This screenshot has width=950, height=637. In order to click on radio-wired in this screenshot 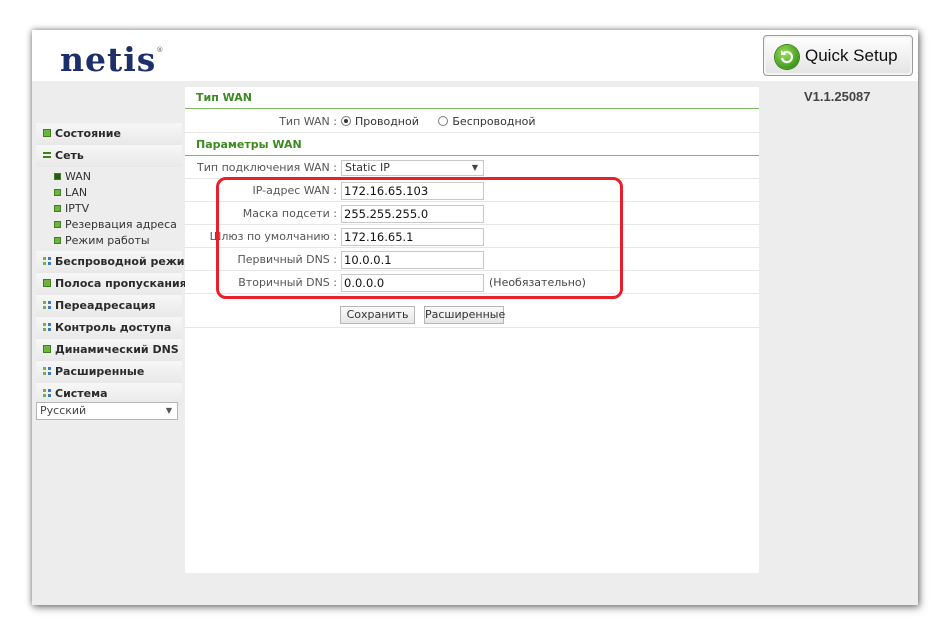, I will do `click(346, 121)`.